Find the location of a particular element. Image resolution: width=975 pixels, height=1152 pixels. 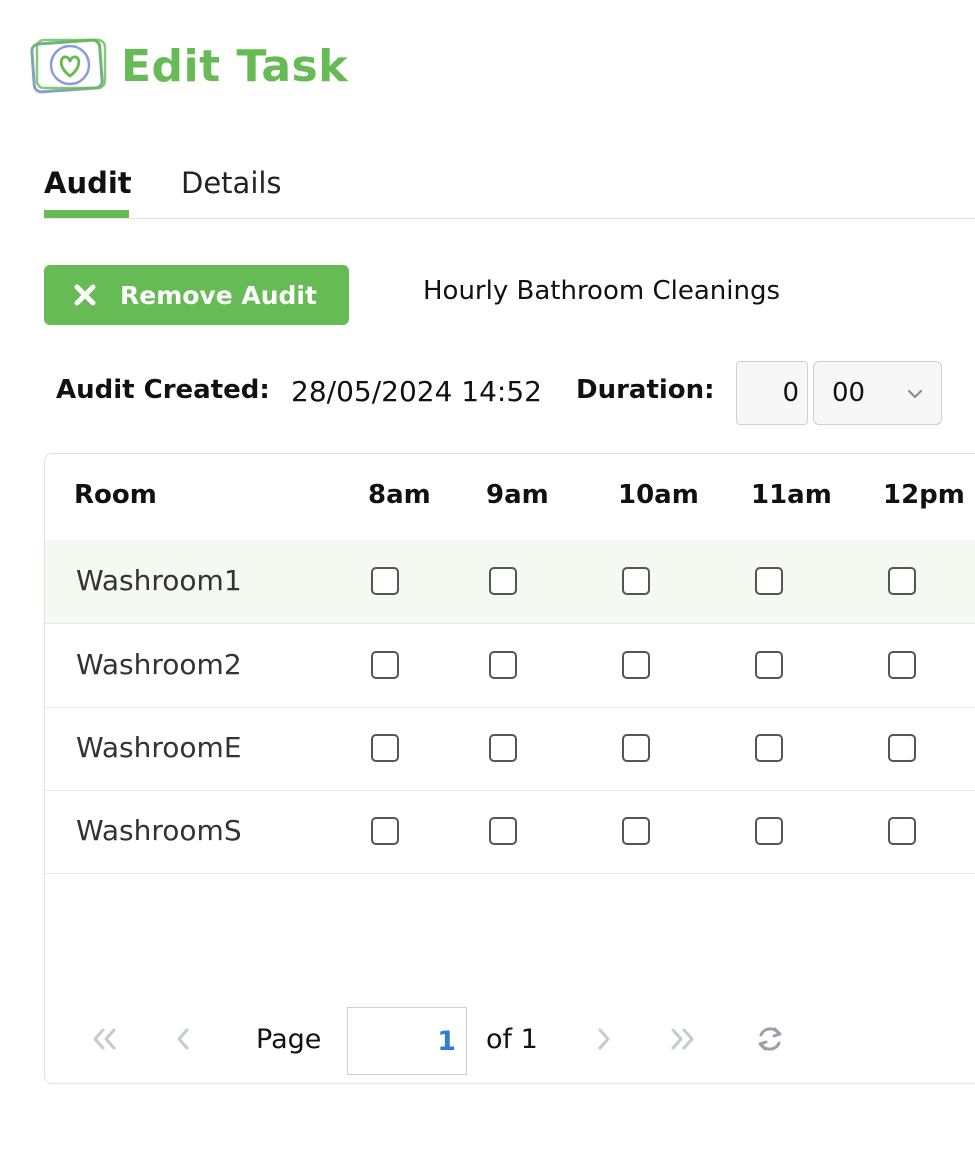

table-row: WashroomS is located at coordinates (510, 832).